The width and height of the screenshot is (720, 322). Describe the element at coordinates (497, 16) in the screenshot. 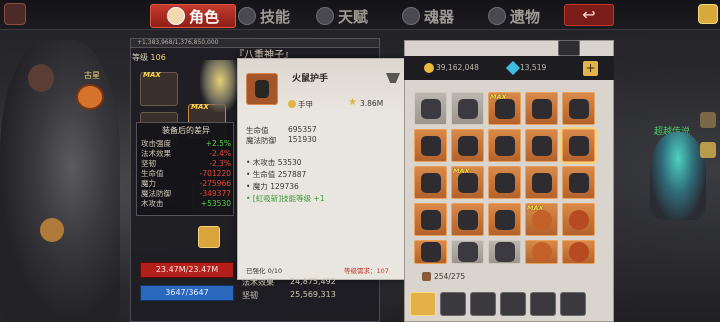

I see `relic-tab-icon` at that location.